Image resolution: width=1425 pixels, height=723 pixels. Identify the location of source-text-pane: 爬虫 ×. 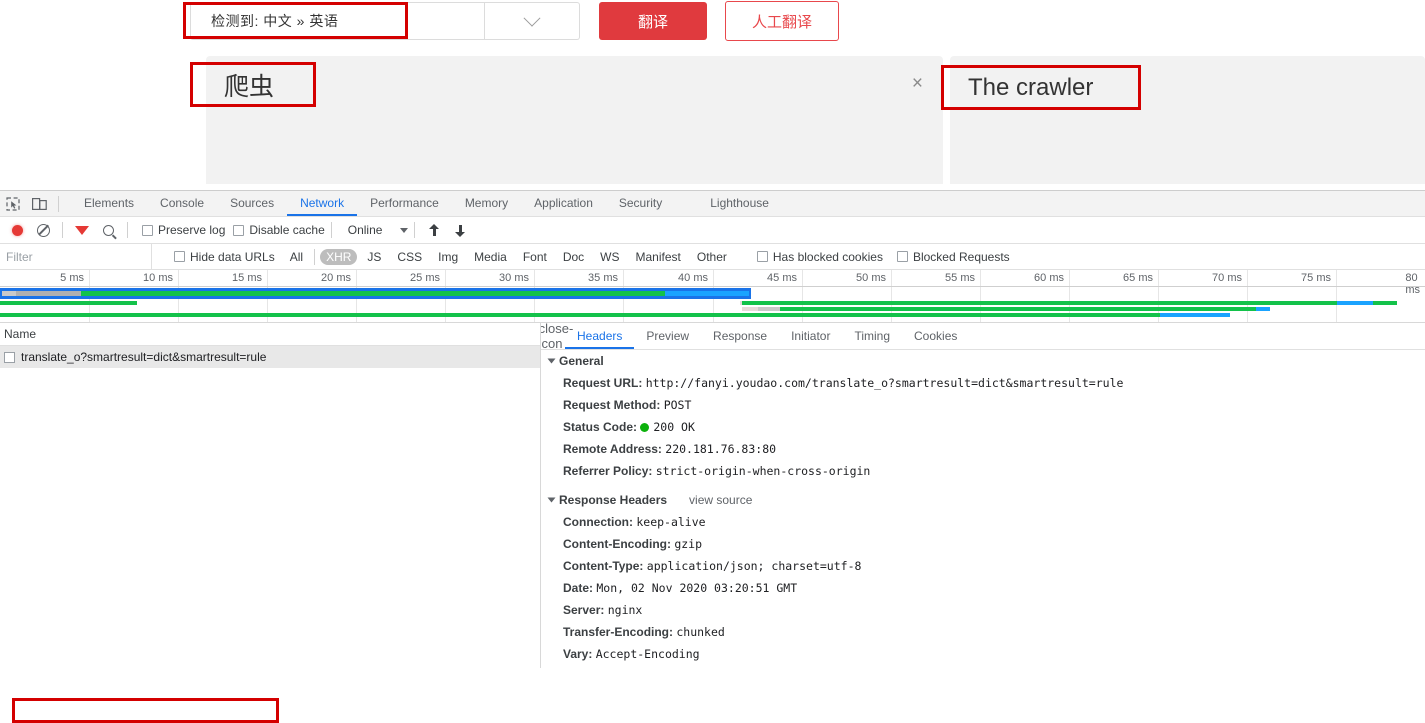
(574, 120).